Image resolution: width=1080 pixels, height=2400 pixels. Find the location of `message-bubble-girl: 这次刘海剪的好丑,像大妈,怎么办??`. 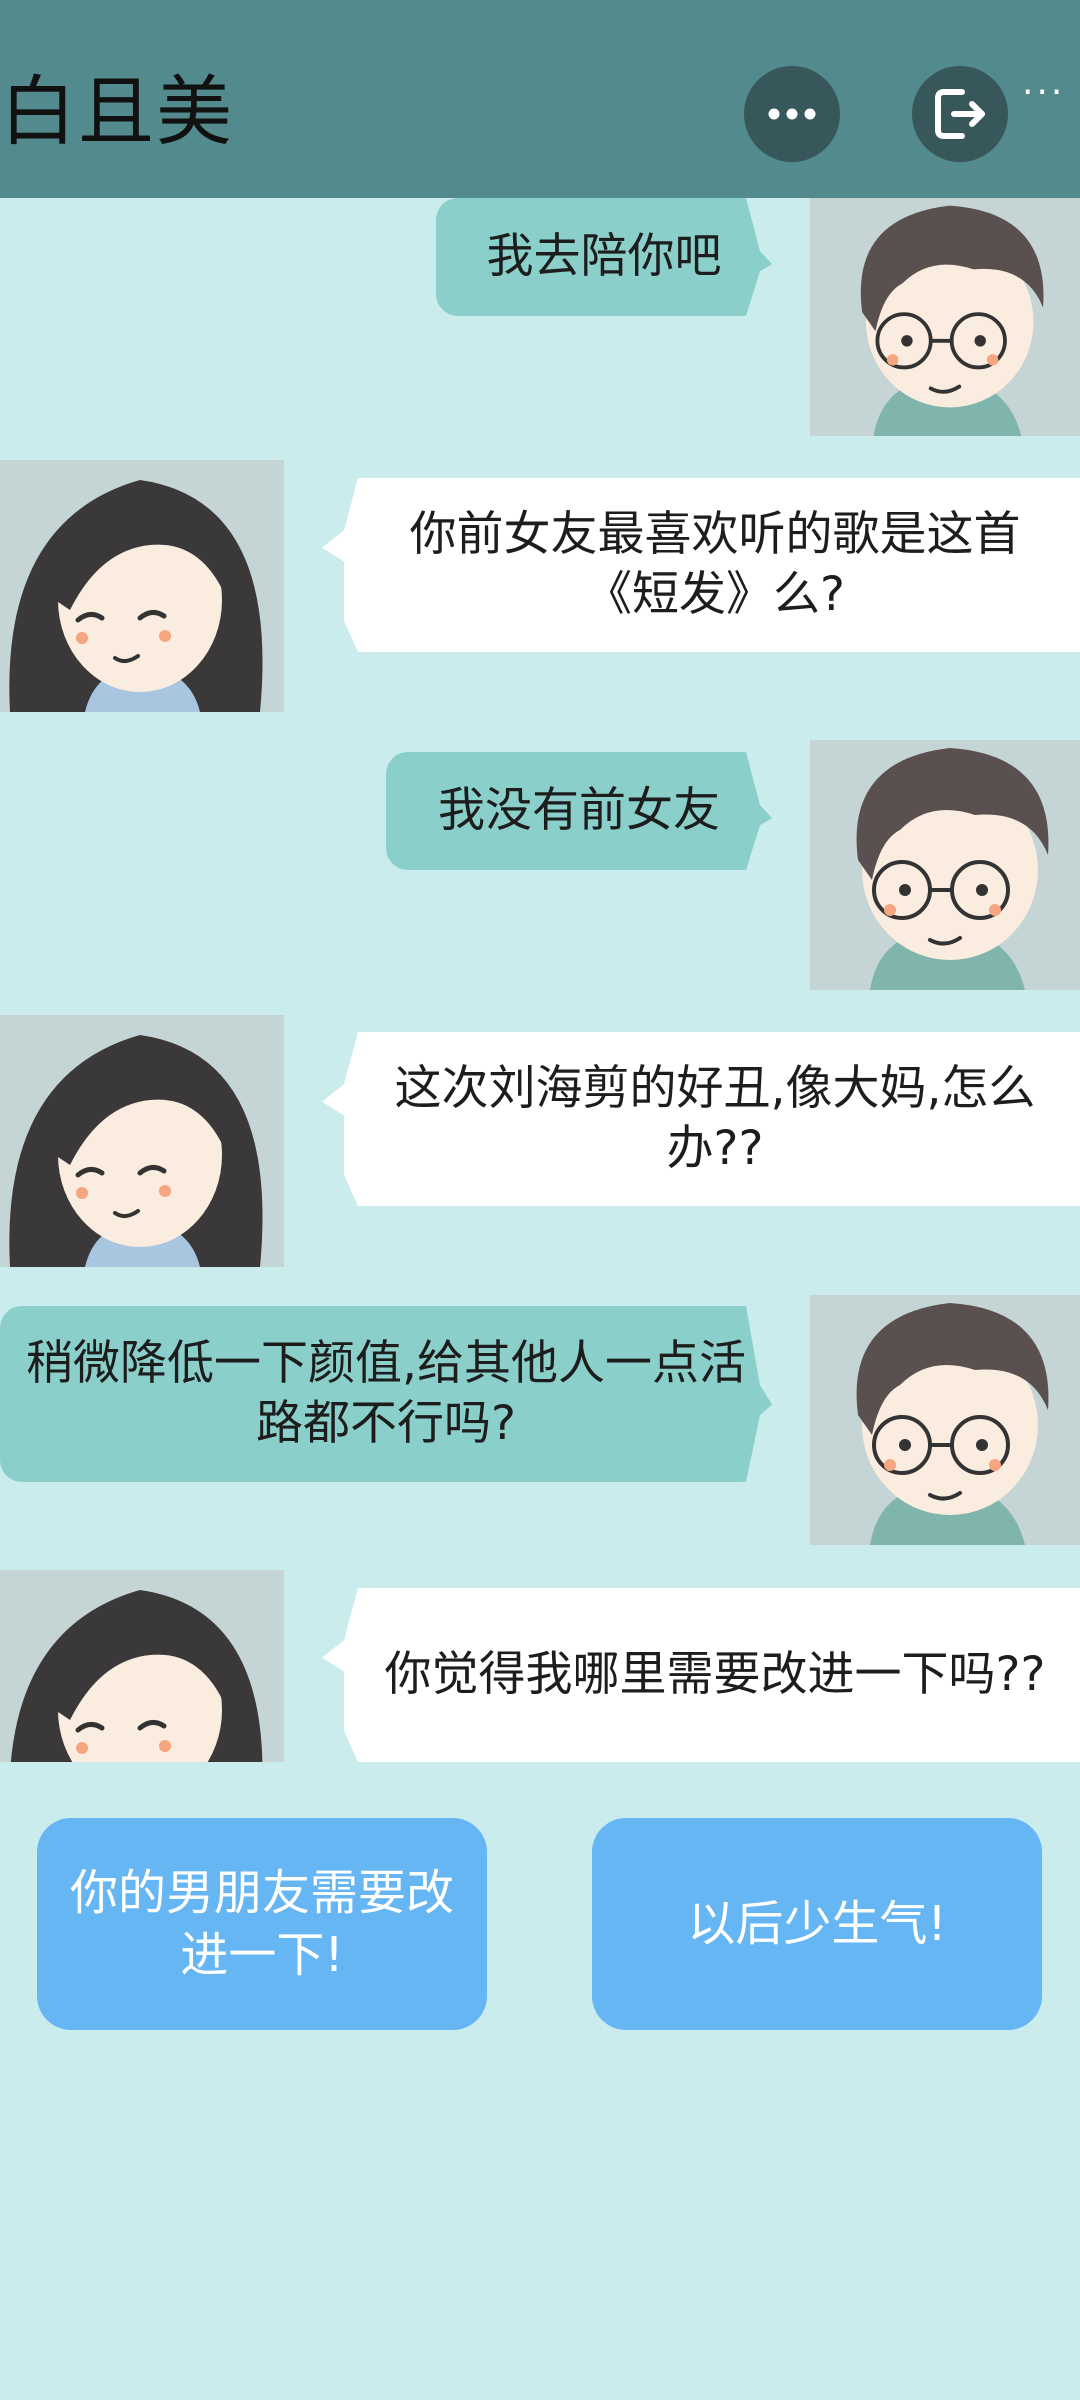

message-bubble-girl: 这次刘海剪的好丑,像大妈,怎么办?? is located at coordinates (701, 1119).